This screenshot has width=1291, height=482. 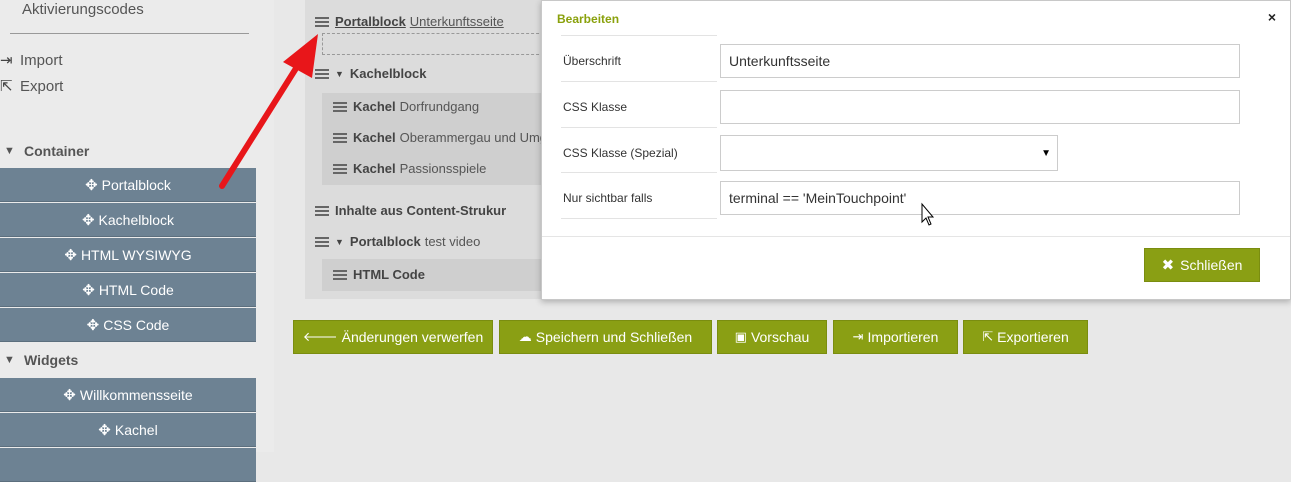 I want to click on mouse-cursor-icon, so click(x=928, y=214).